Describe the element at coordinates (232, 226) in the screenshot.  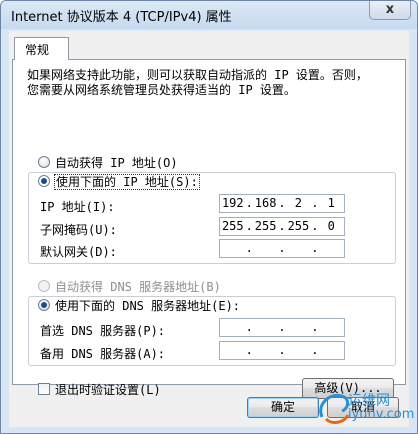
I see `mask-octet-1: 255` at that location.